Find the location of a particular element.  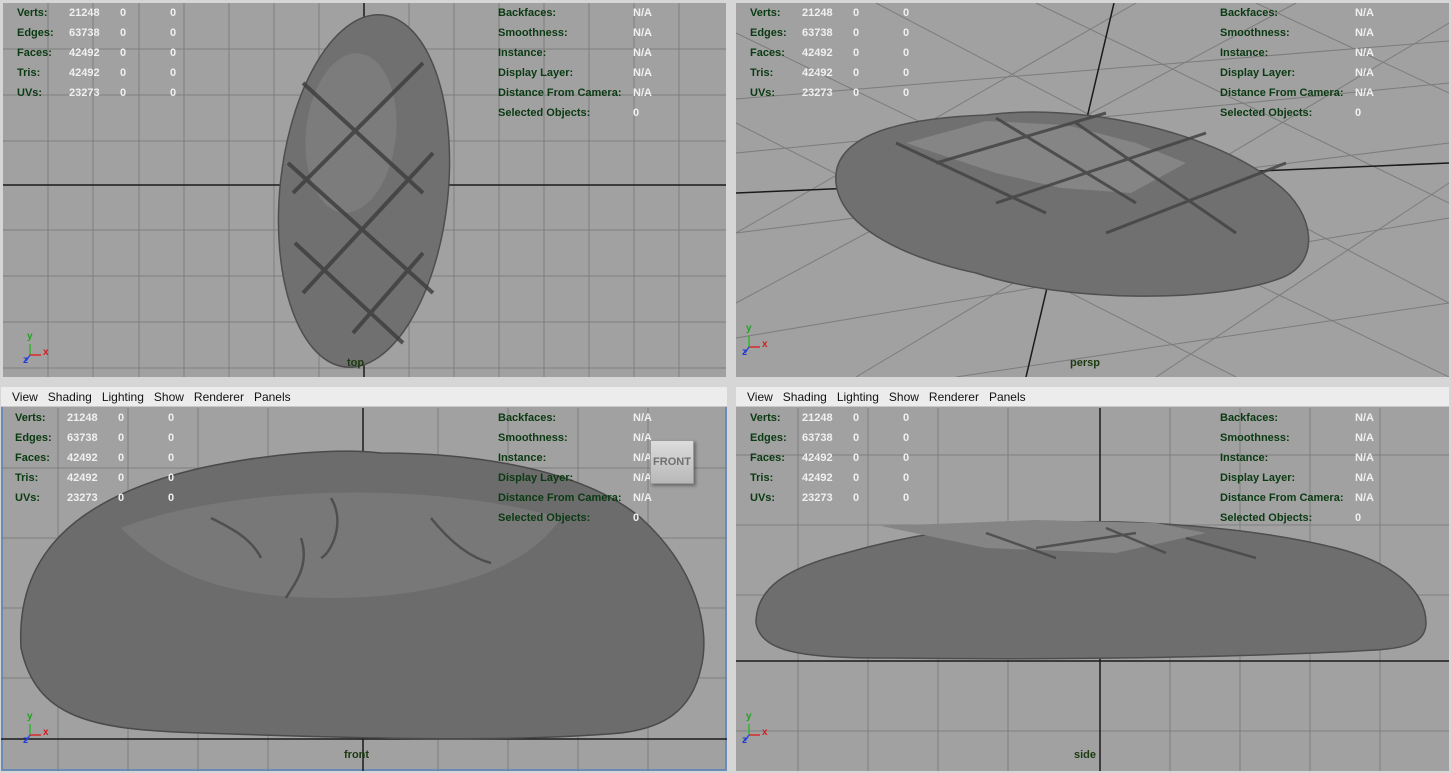

object-detail-row: Selected Objects: 0 is located at coordinates (575, 518).